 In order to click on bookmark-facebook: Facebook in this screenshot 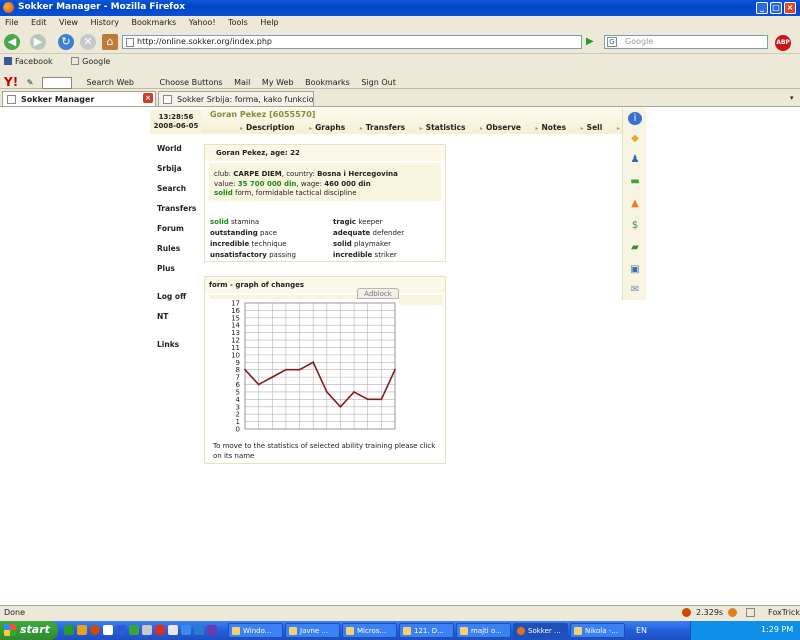, I will do `click(32, 61)`.